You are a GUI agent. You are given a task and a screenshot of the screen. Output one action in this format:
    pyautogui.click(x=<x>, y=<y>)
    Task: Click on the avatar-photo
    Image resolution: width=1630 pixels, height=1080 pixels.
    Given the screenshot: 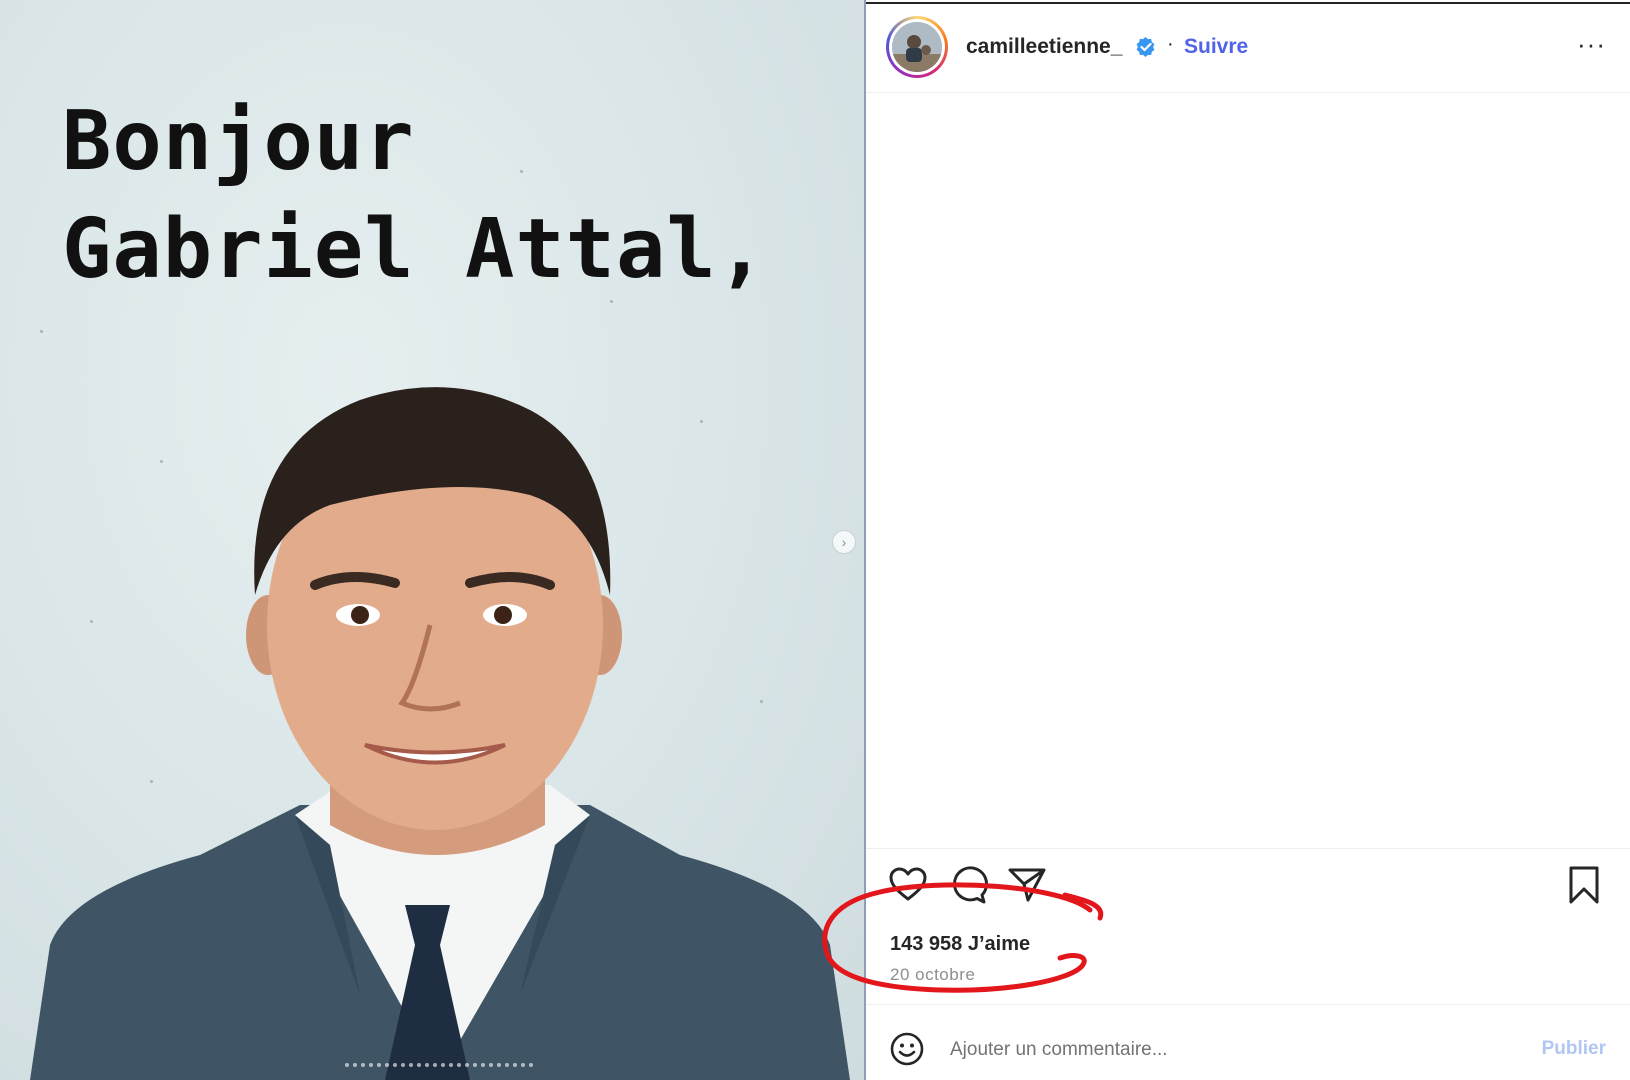 What is the action you would take?
    pyautogui.click(x=917, y=47)
    